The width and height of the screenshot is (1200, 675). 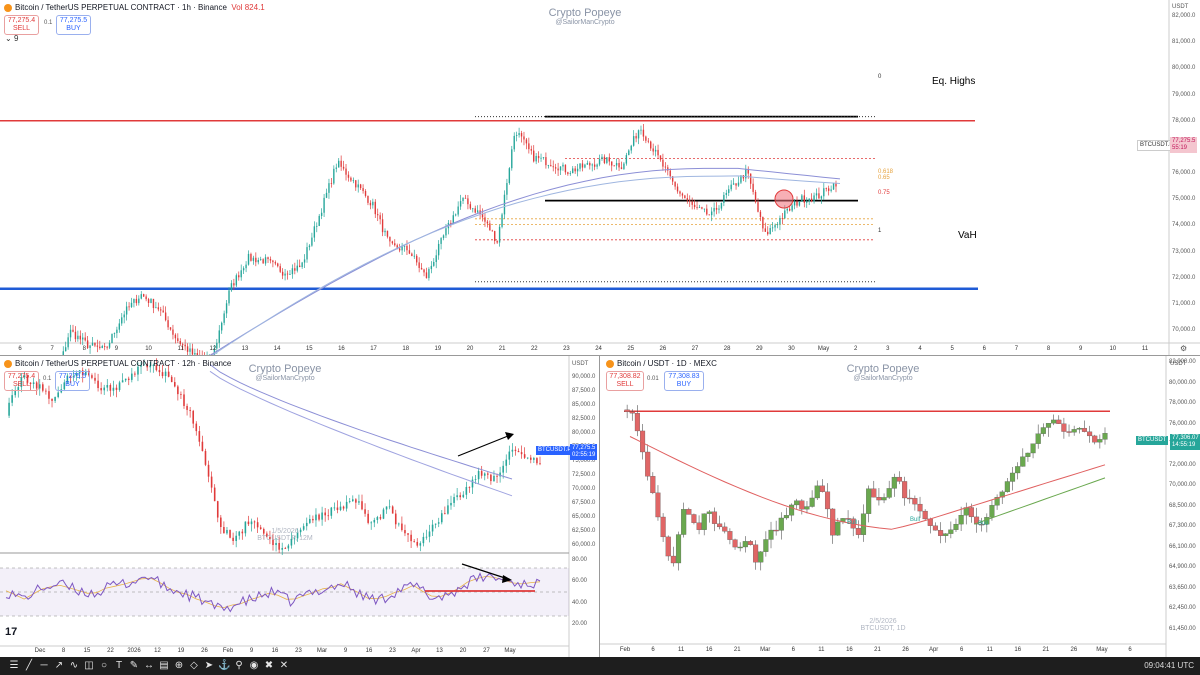 I want to click on top-price-tick: 80,000.0, so click(x=1184, y=68).